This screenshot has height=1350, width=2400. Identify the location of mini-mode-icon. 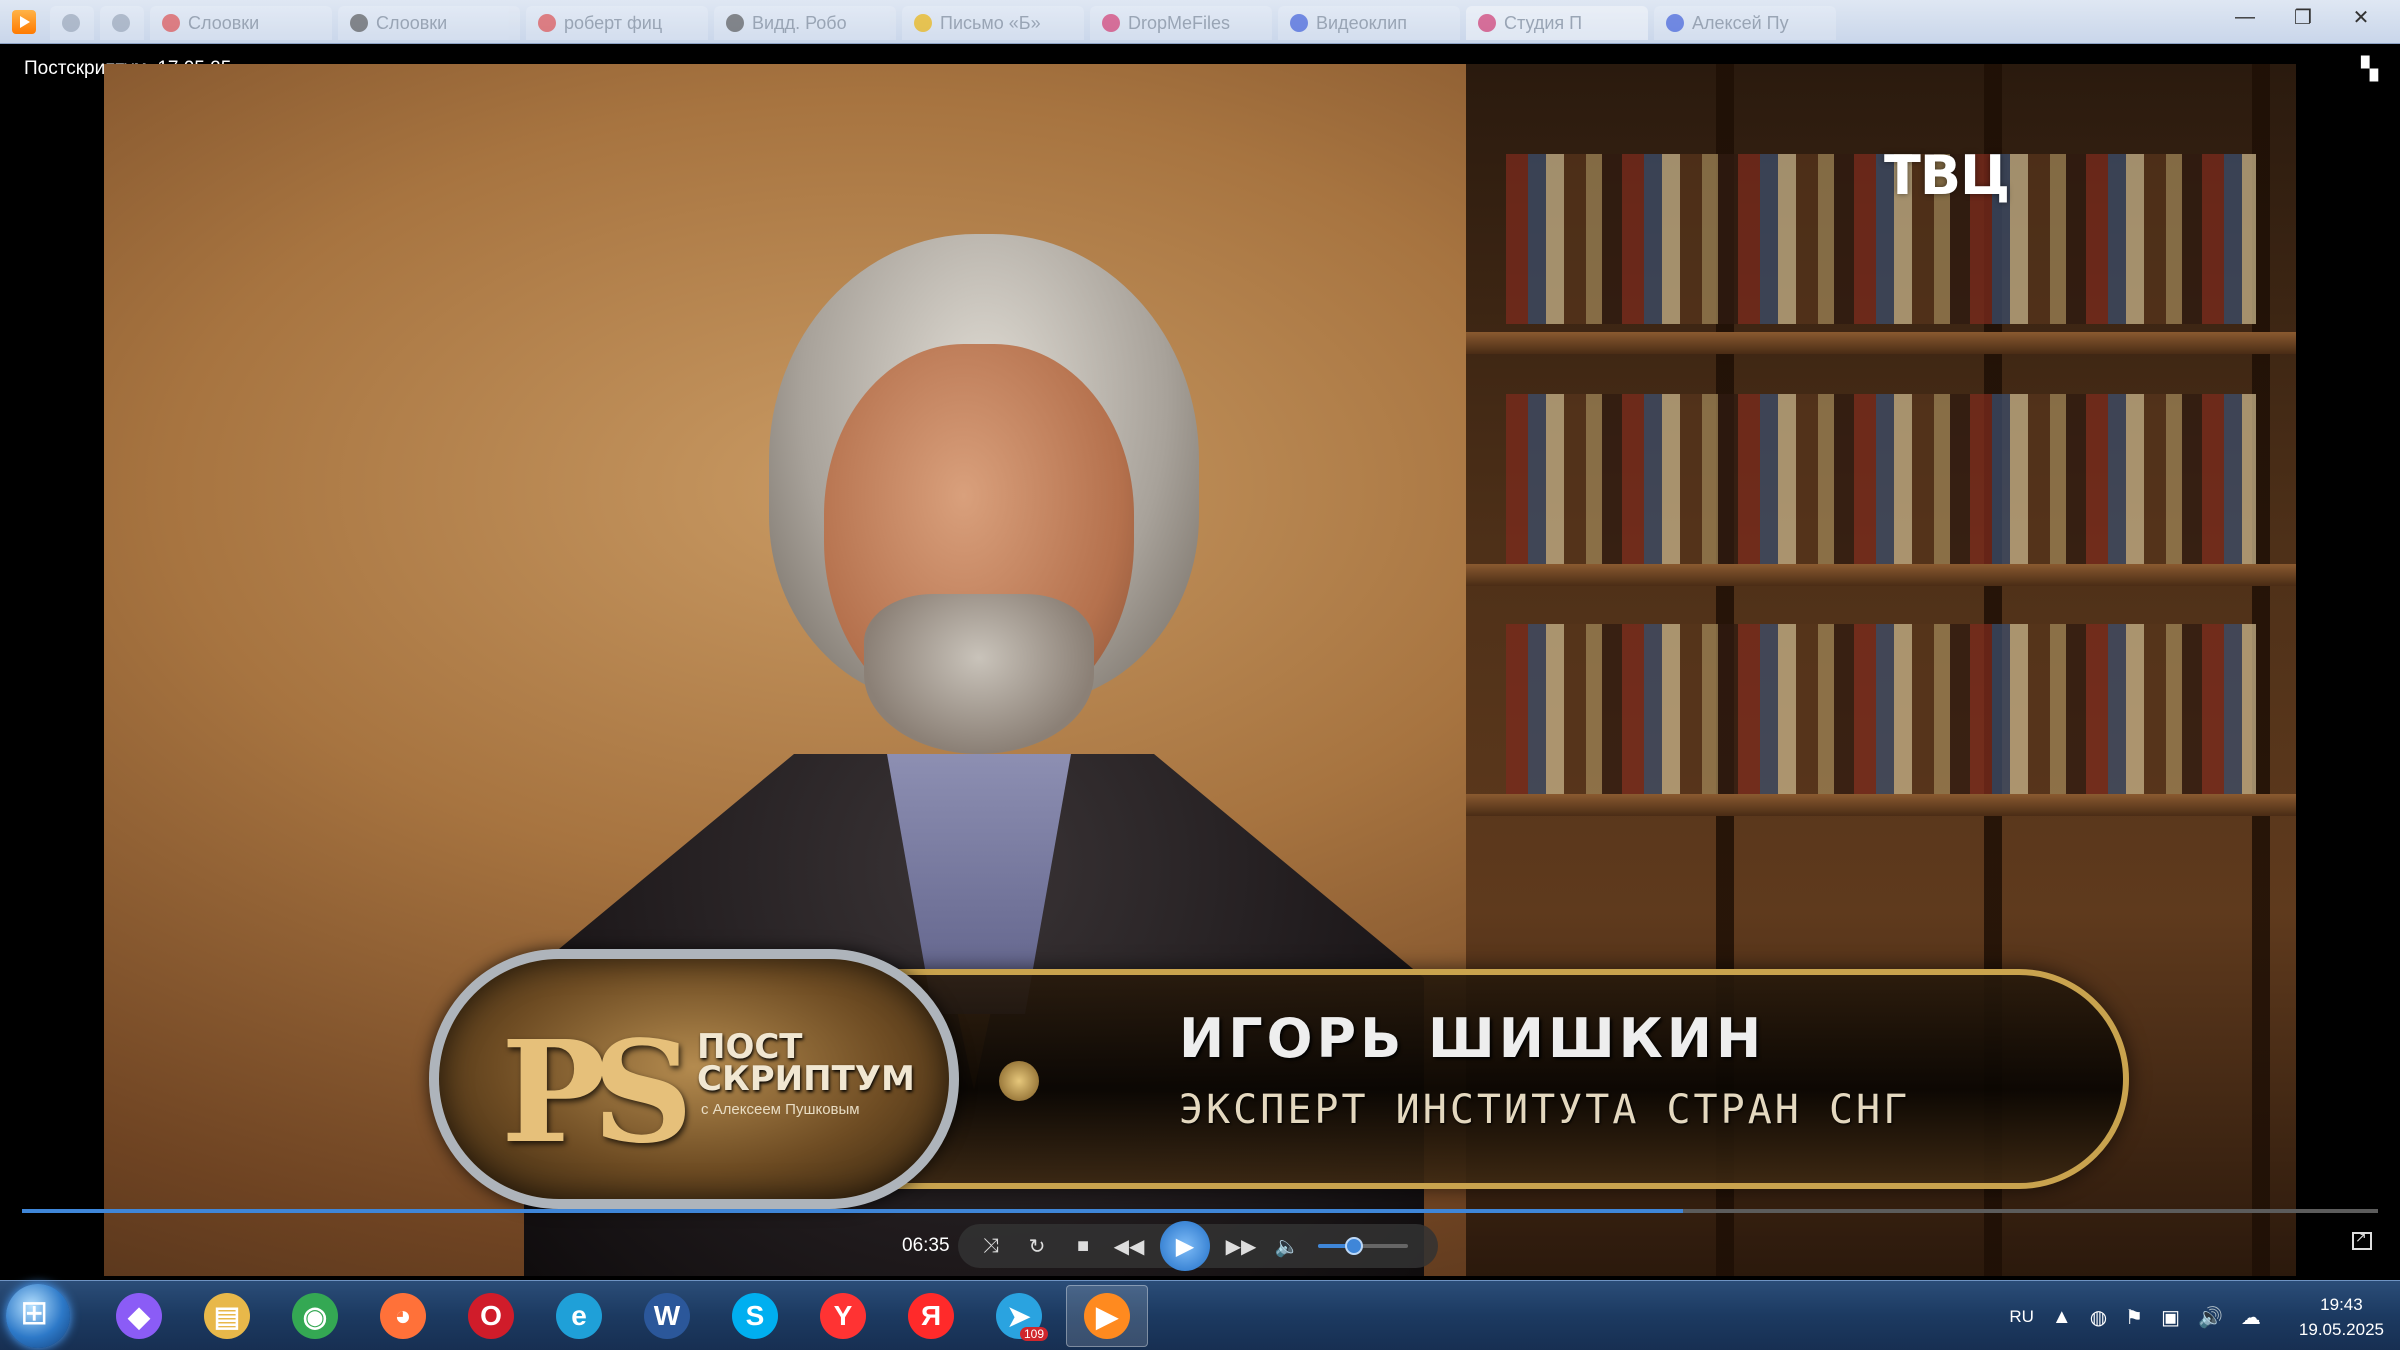
(2362, 1239).